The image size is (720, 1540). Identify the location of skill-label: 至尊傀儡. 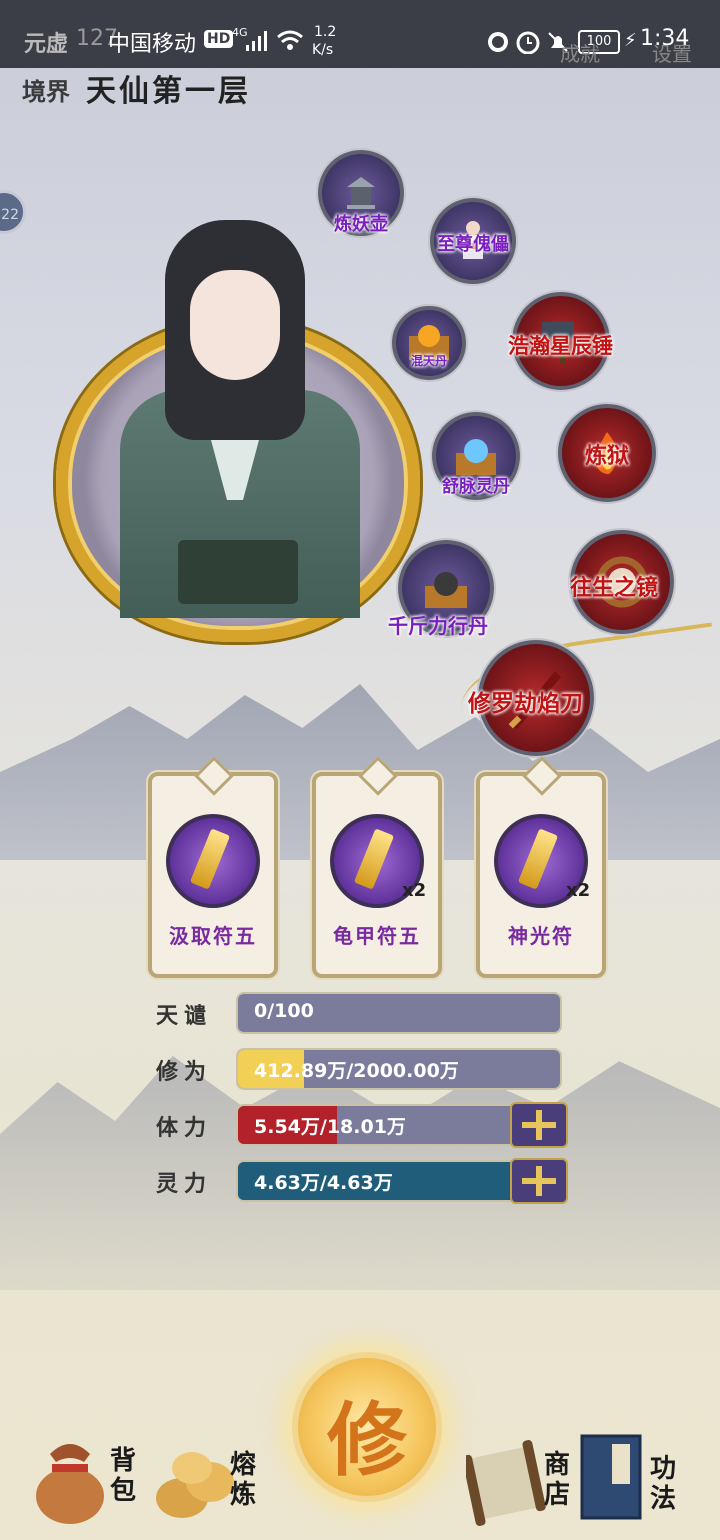
(473, 244).